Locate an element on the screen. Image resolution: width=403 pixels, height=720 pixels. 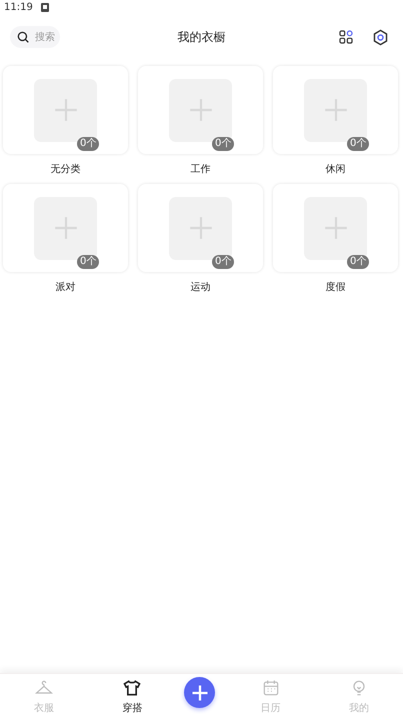
category-name: 运动 is located at coordinates (200, 287).